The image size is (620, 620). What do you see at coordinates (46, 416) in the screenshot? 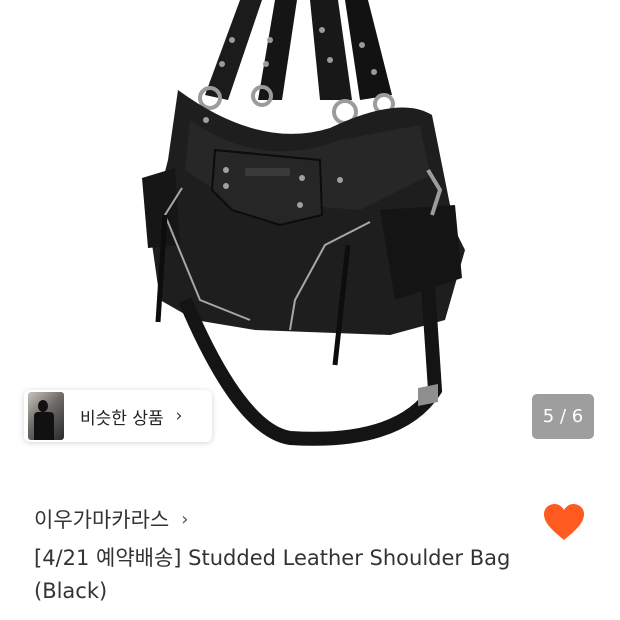
I see `similar-product-thumbnail` at bounding box center [46, 416].